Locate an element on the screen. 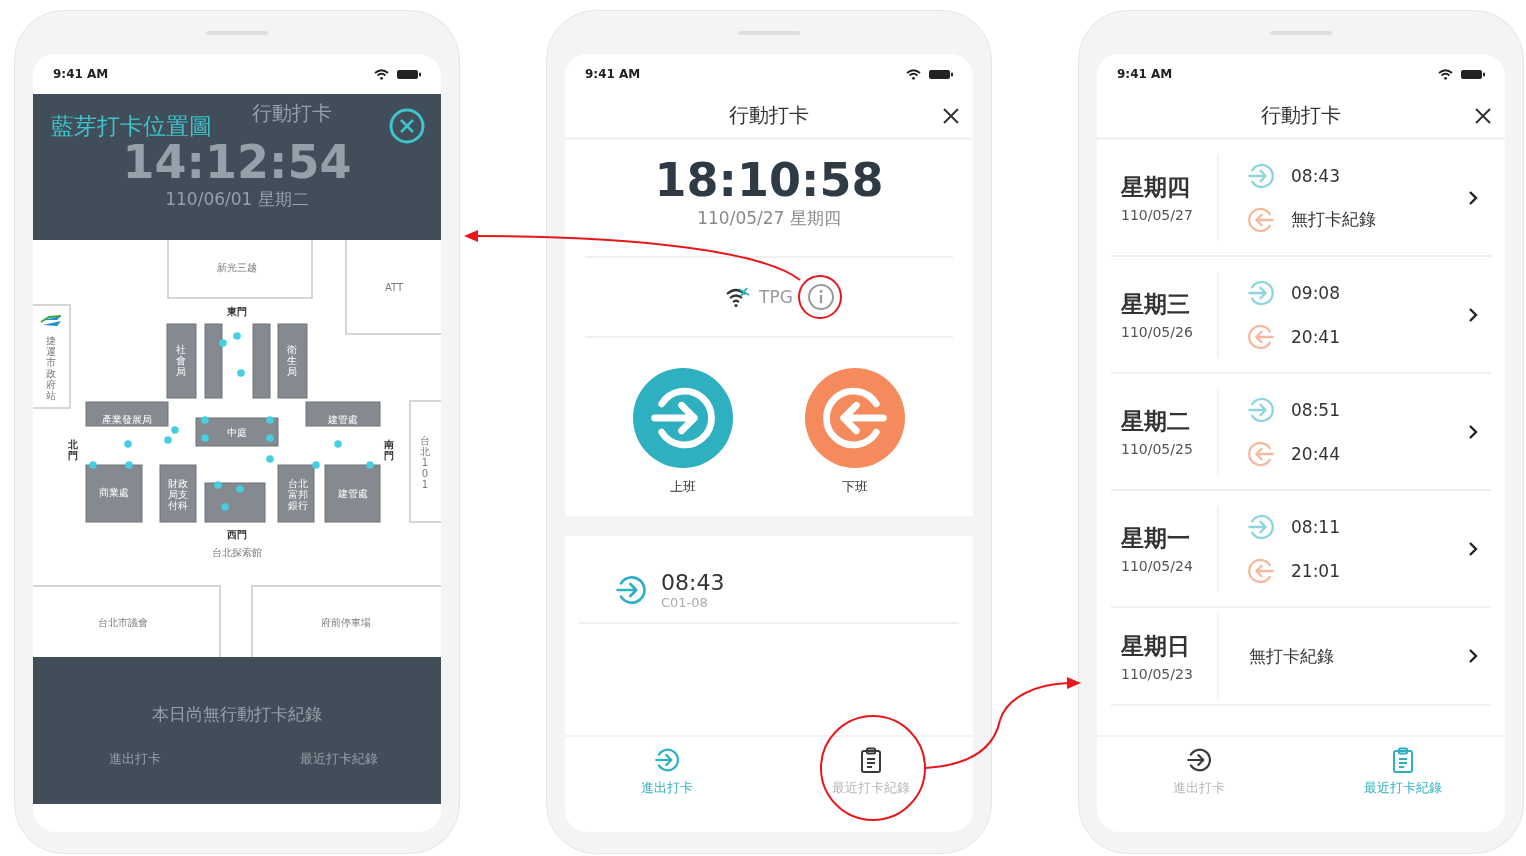 The image size is (1526, 856). map-label: 中庭 is located at coordinates (237, 432).